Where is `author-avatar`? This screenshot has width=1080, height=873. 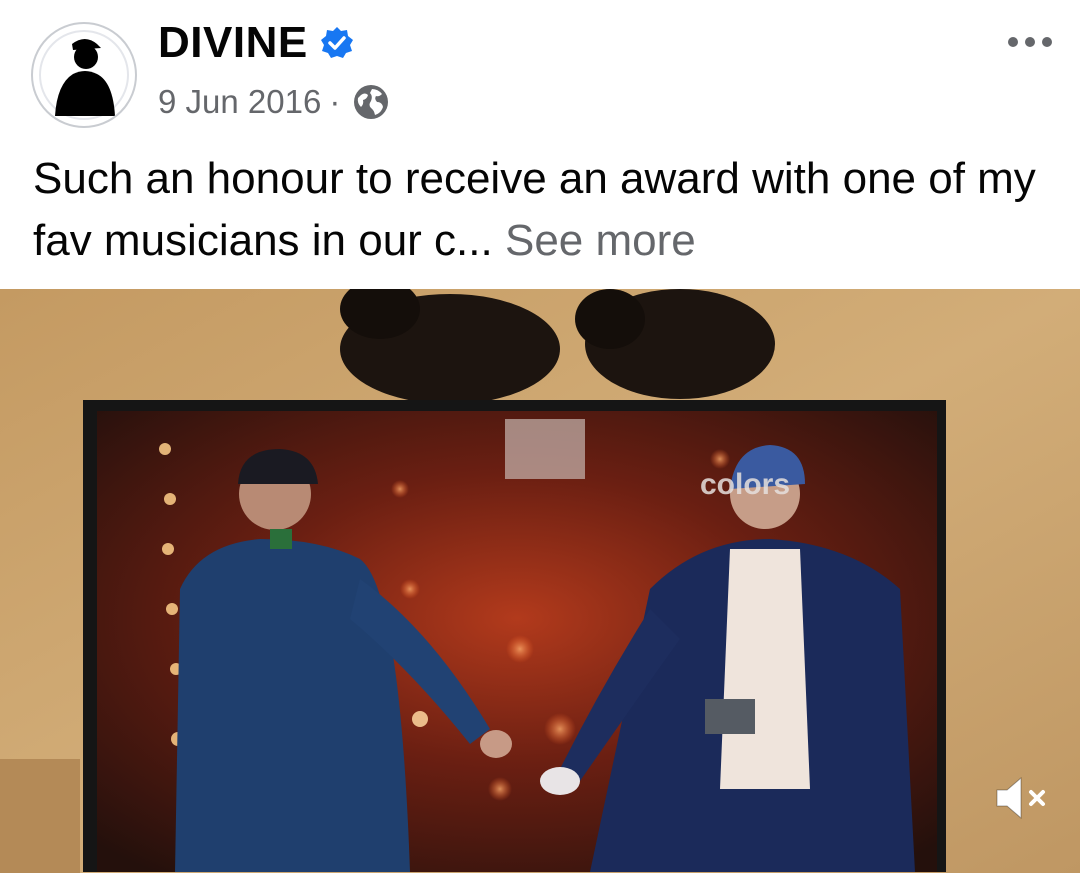
author-avatar is located at coordinates (84, 75).